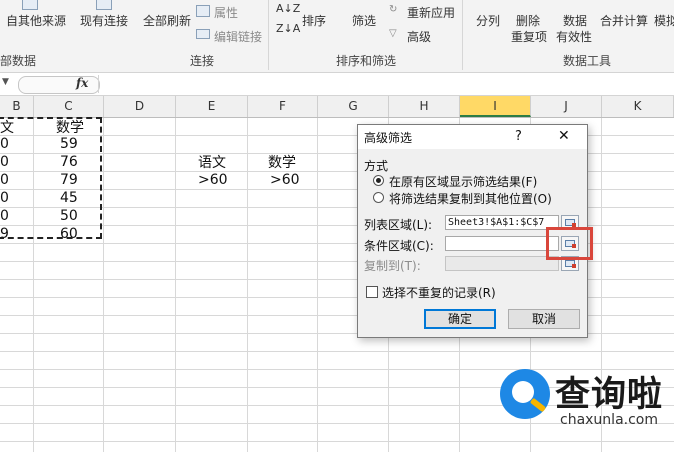 This screenshot has height=452, width=674. What do you see at coordinates (288, 8) in the screenshot?
I see `sort-az-icon: A↓Z` at bounding box center [288, 8].